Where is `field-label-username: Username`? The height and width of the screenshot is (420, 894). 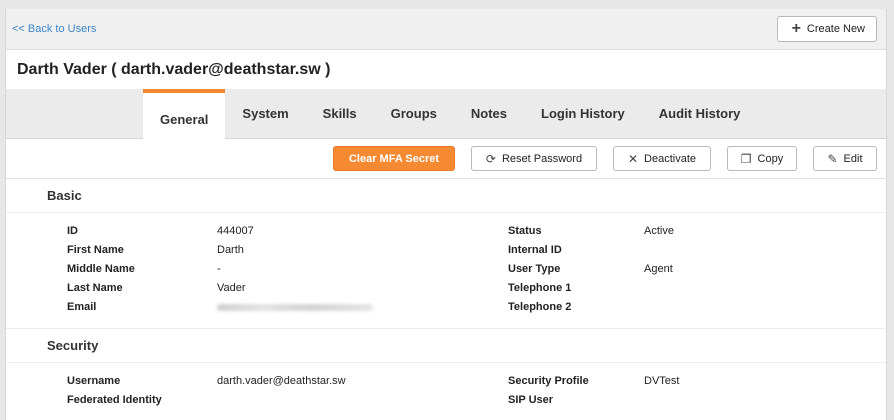 field-label-username: Username is located at coordinates (94, 381).